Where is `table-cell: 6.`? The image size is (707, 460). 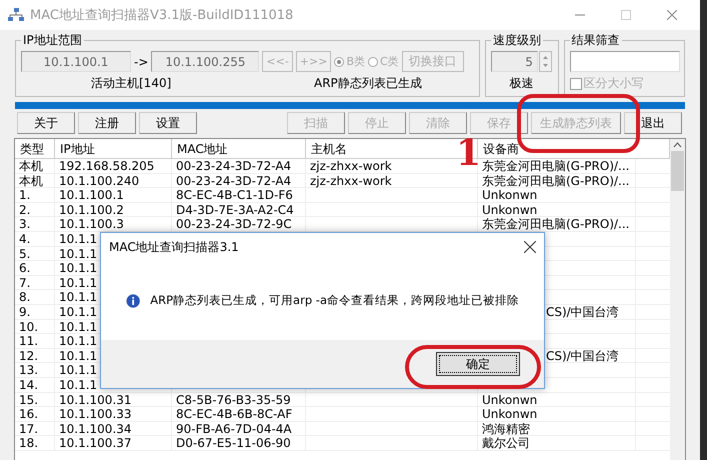
table-cell: 6. is located at coordinates (24, 268).